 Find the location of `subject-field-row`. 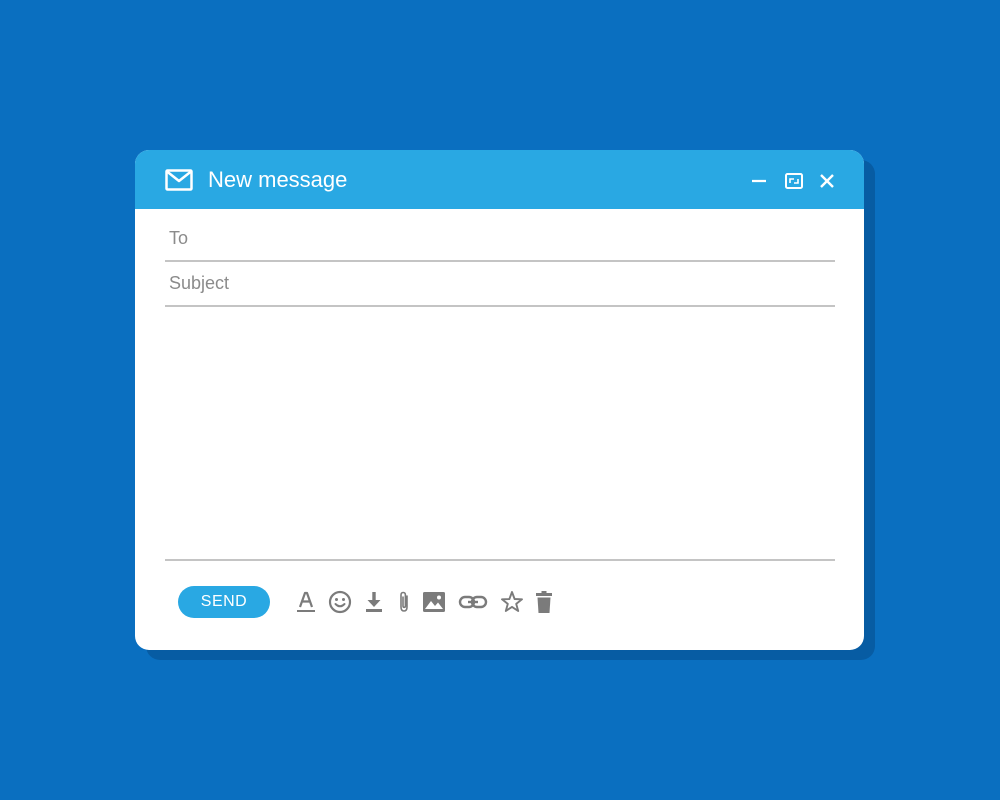

subject-field-row is located at coordinates (500, 284).